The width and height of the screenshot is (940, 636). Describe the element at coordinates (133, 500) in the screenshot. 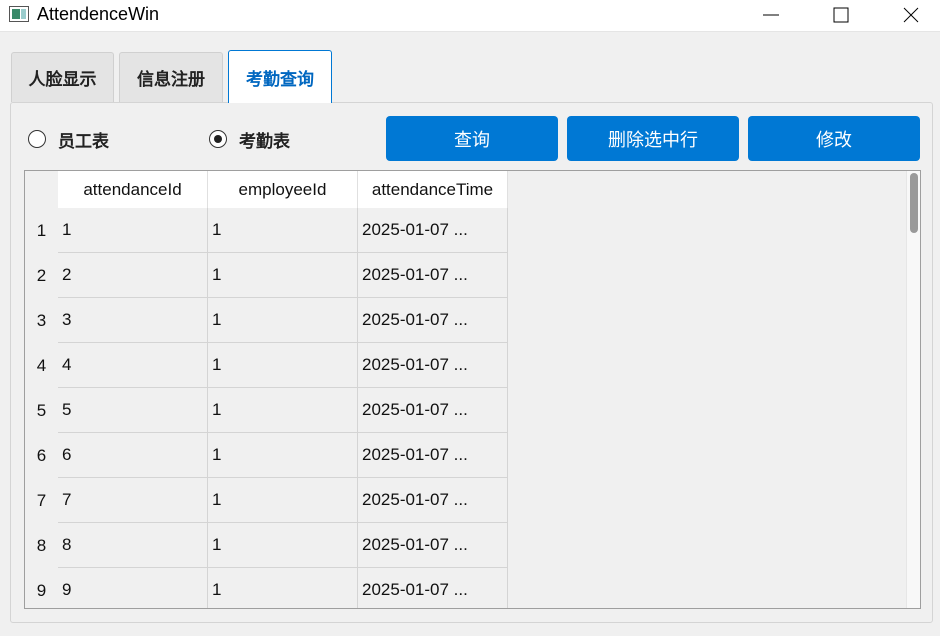

I see `table-cell-attendanceId: 7` at that location.